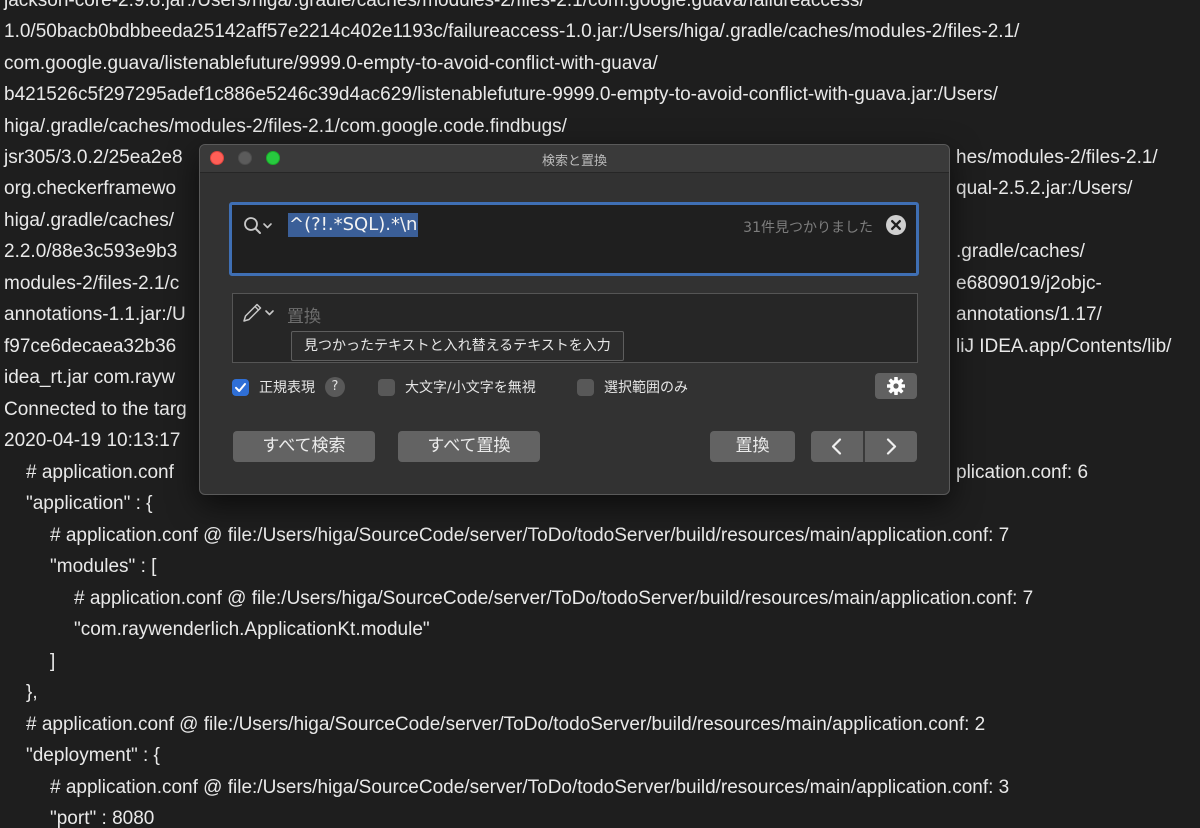 The width and height of the screenshot is (1200, 828). What do you see at coordinates (1057, 157) in the screenshot?
I see `console-line-fragment: hes/modules-2/files-2.1/` at bounding box center [1057, 157].